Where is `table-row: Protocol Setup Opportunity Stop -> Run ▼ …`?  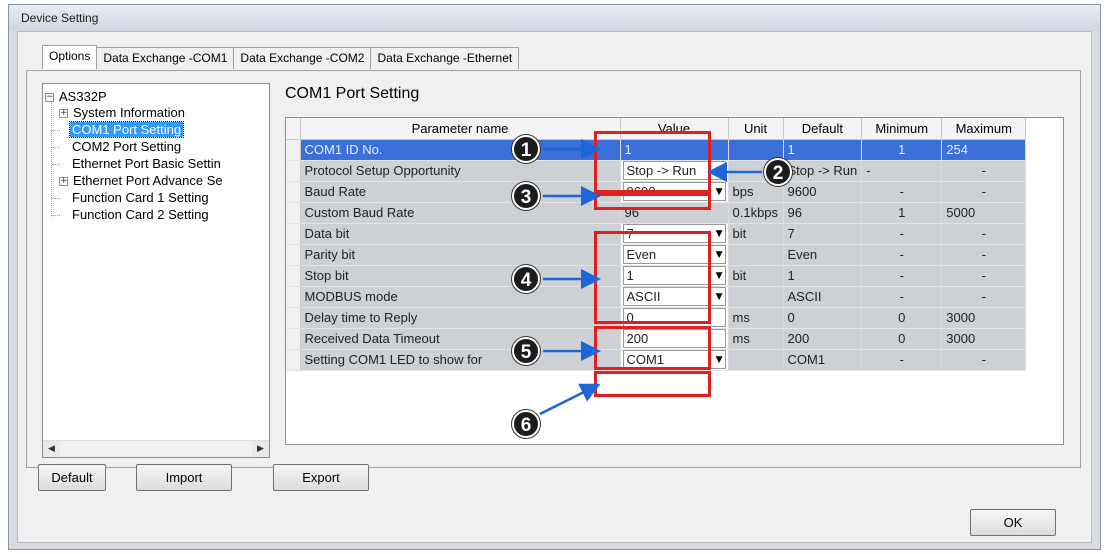
table-row: Protocol Setup Opportunity Stop -> Run ▼ … is located at coordinates (656, 171).